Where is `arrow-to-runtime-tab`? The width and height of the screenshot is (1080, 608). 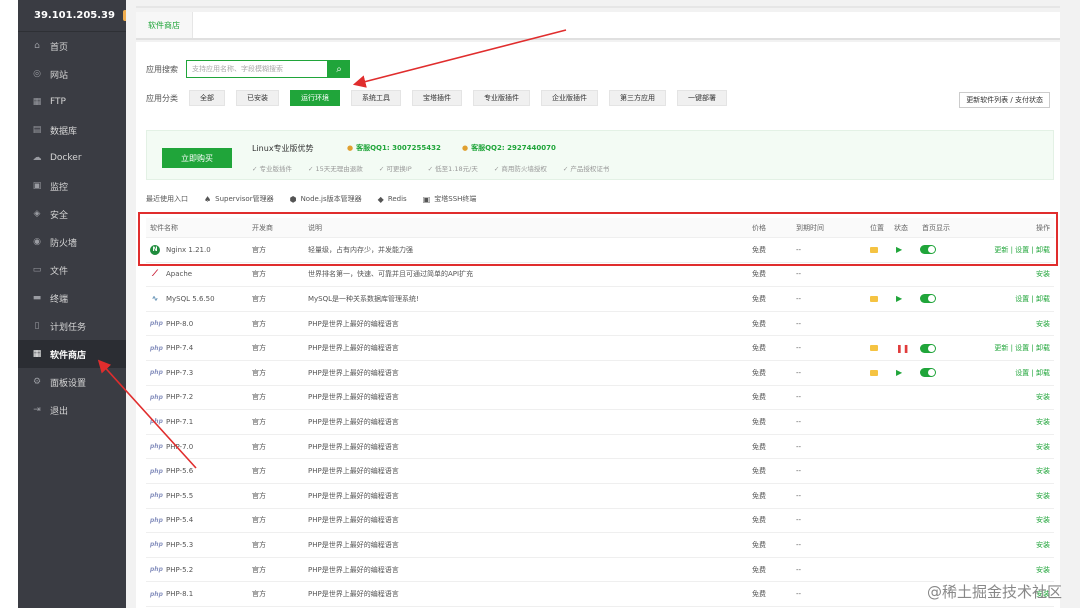
arrow-to-runtime-tab is located at coordinates (459, 58).